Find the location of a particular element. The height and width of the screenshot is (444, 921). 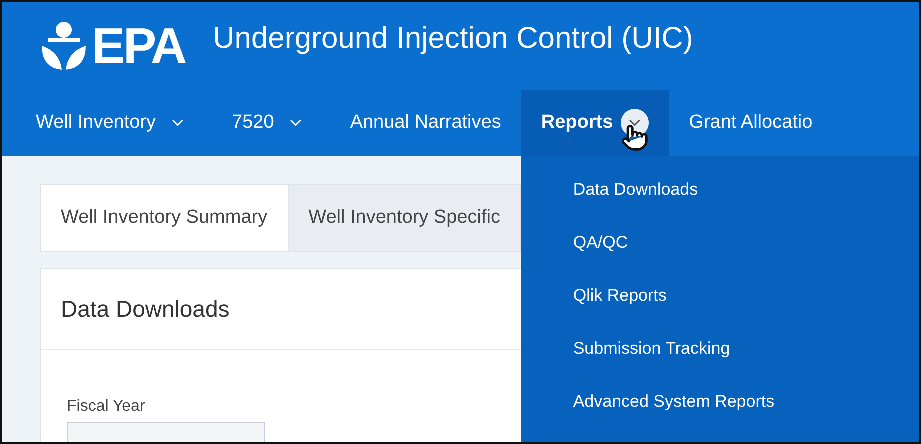

panel-title: Data Downloads is located at coordinates (145, 309).